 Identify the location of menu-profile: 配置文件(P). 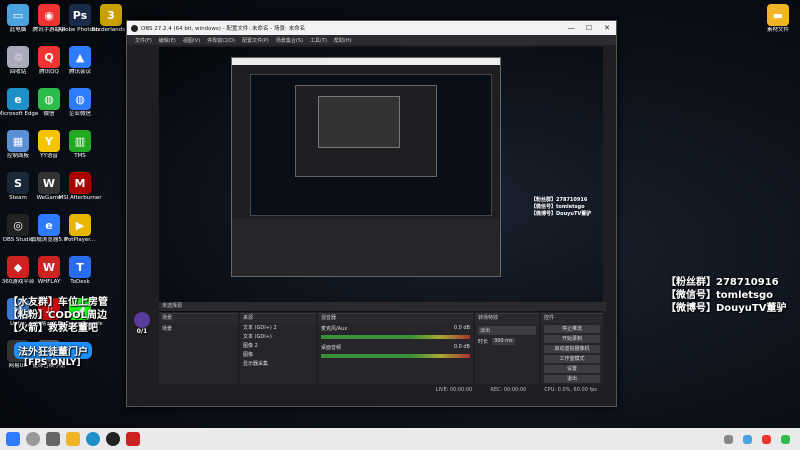
(255, 40).